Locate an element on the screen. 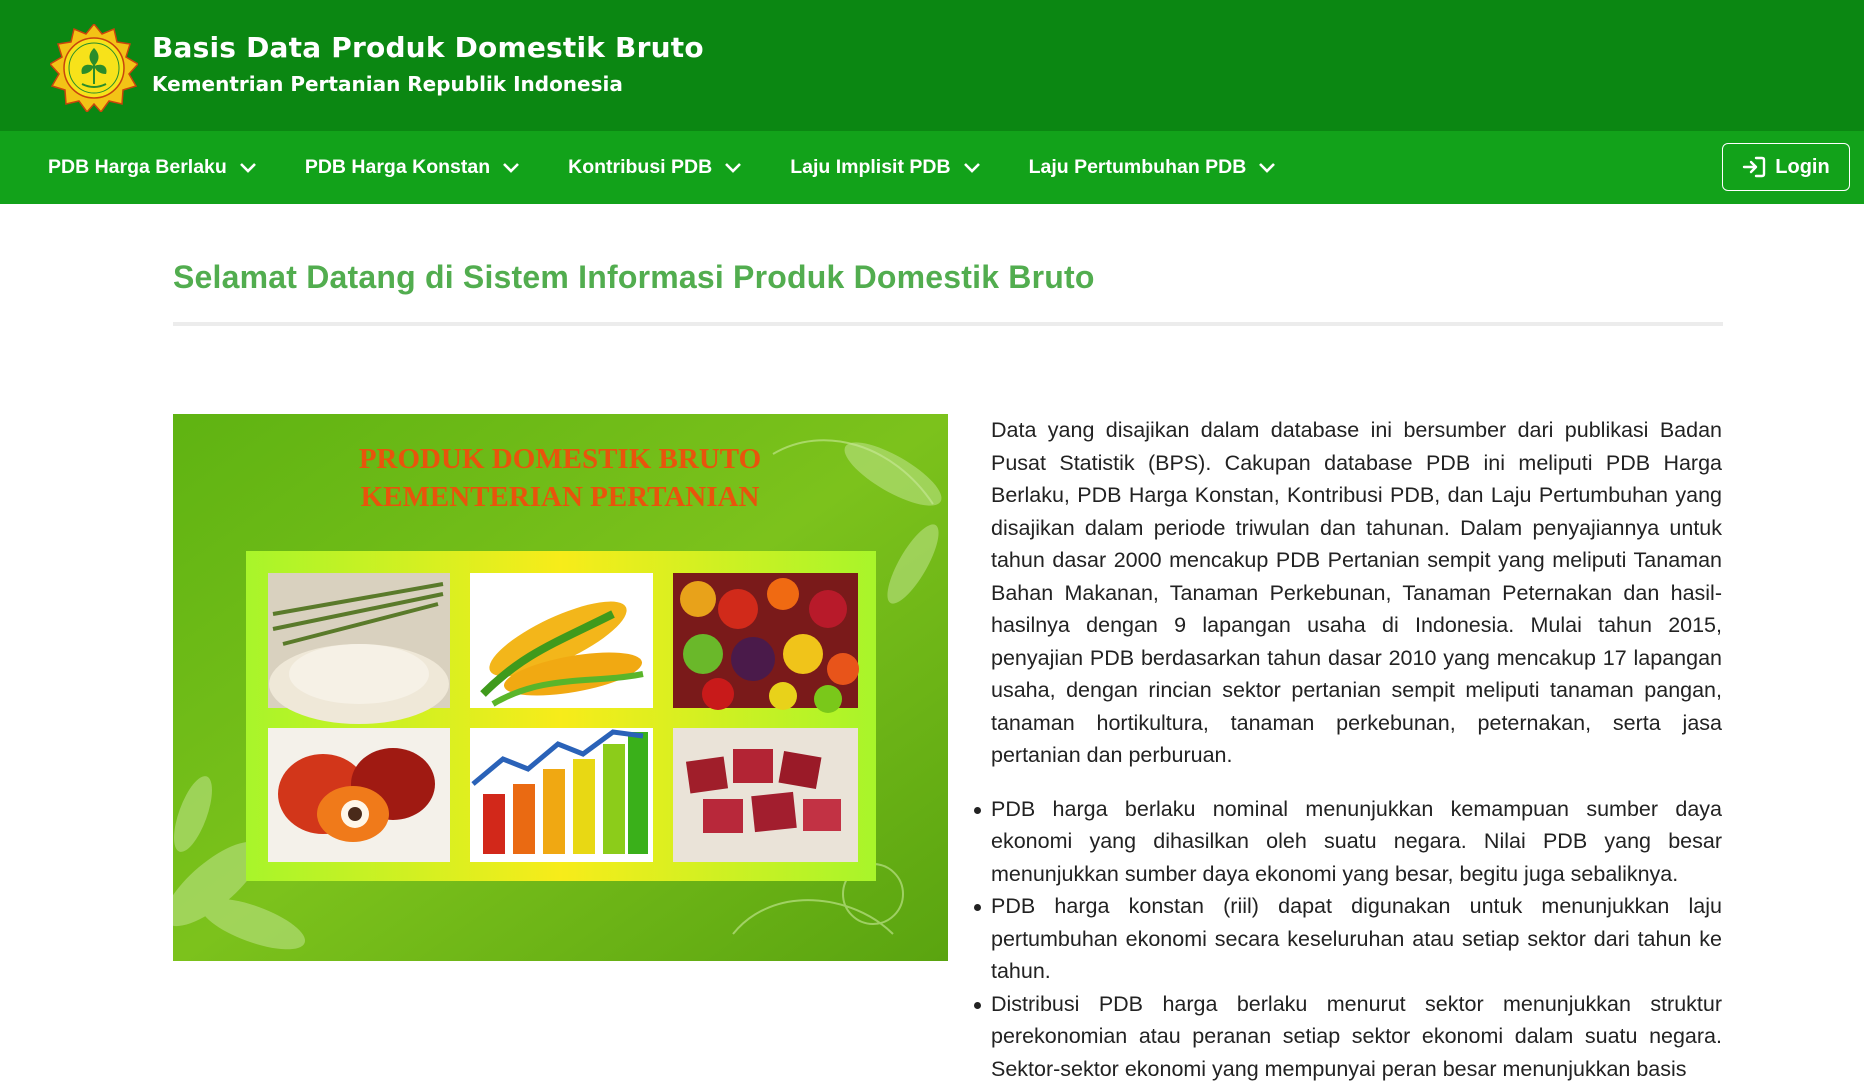 This screenshot has height=1085, width=1864. nav-item-pdb-harga-berlaku: PDB Harga Berlaku is located at coordinates (152, 167).